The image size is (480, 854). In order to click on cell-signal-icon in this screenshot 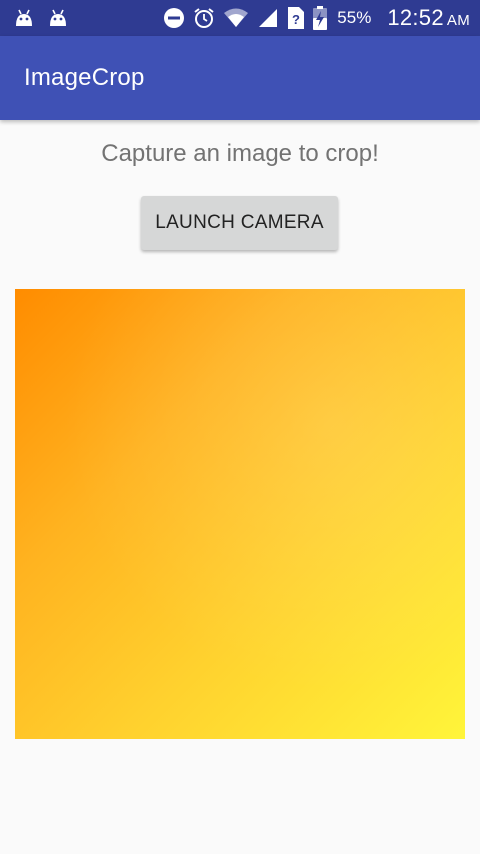, I will do `click(268, 18)`.